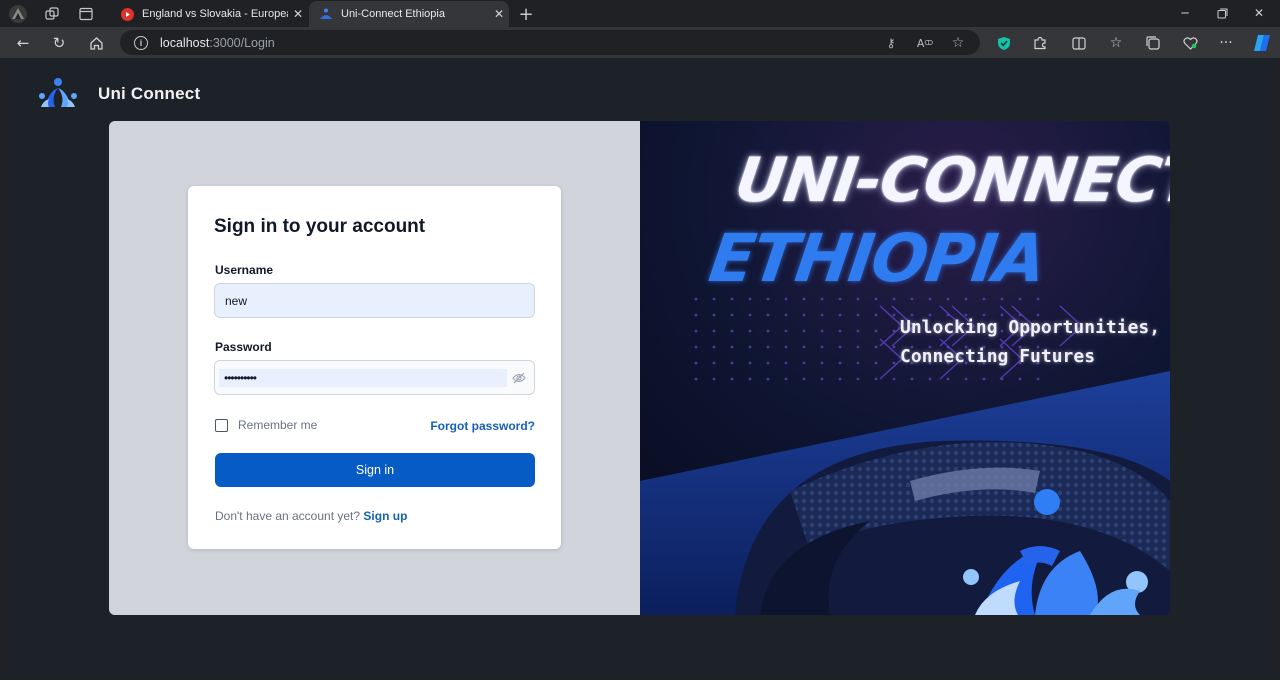 This screenshot has height=680, width=1280. I want to click on url-host: localhost, so click(185, 42).